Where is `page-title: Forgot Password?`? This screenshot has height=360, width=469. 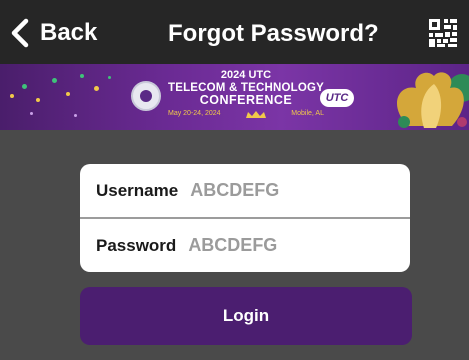
page-title: Forgot Password? is located at coordinates (273, 33).